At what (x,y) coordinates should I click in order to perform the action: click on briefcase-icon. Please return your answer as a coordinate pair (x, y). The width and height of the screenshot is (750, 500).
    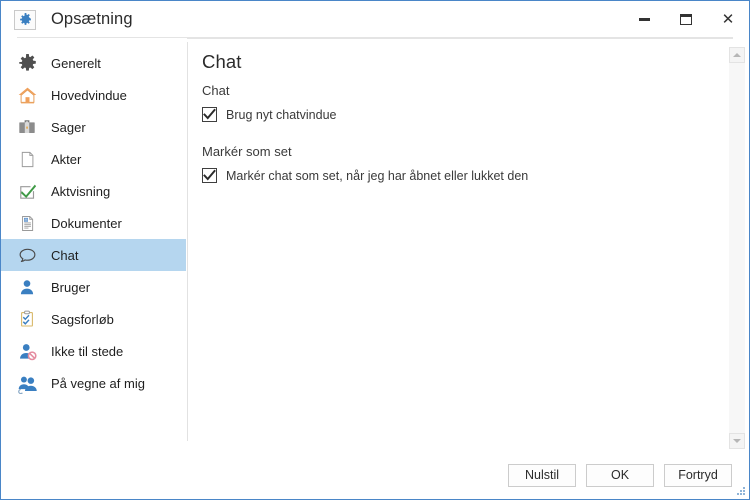
    Looking at the image, I should click on (27, 127).